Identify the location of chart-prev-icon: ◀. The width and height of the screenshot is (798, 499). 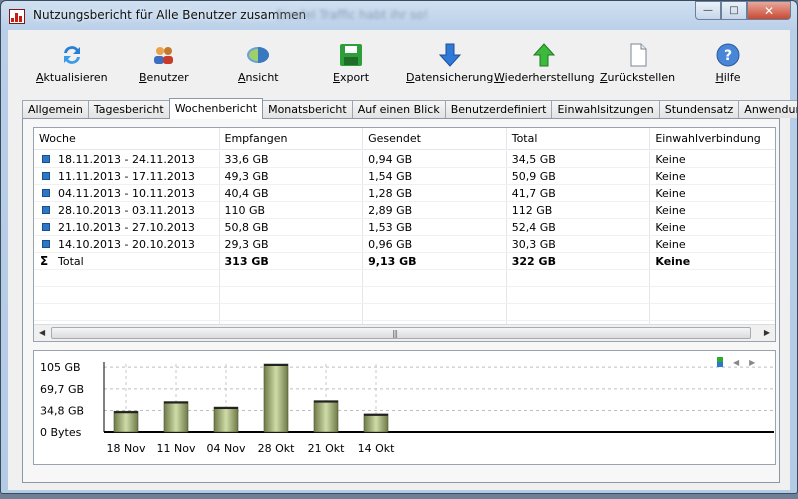
(736, 362).